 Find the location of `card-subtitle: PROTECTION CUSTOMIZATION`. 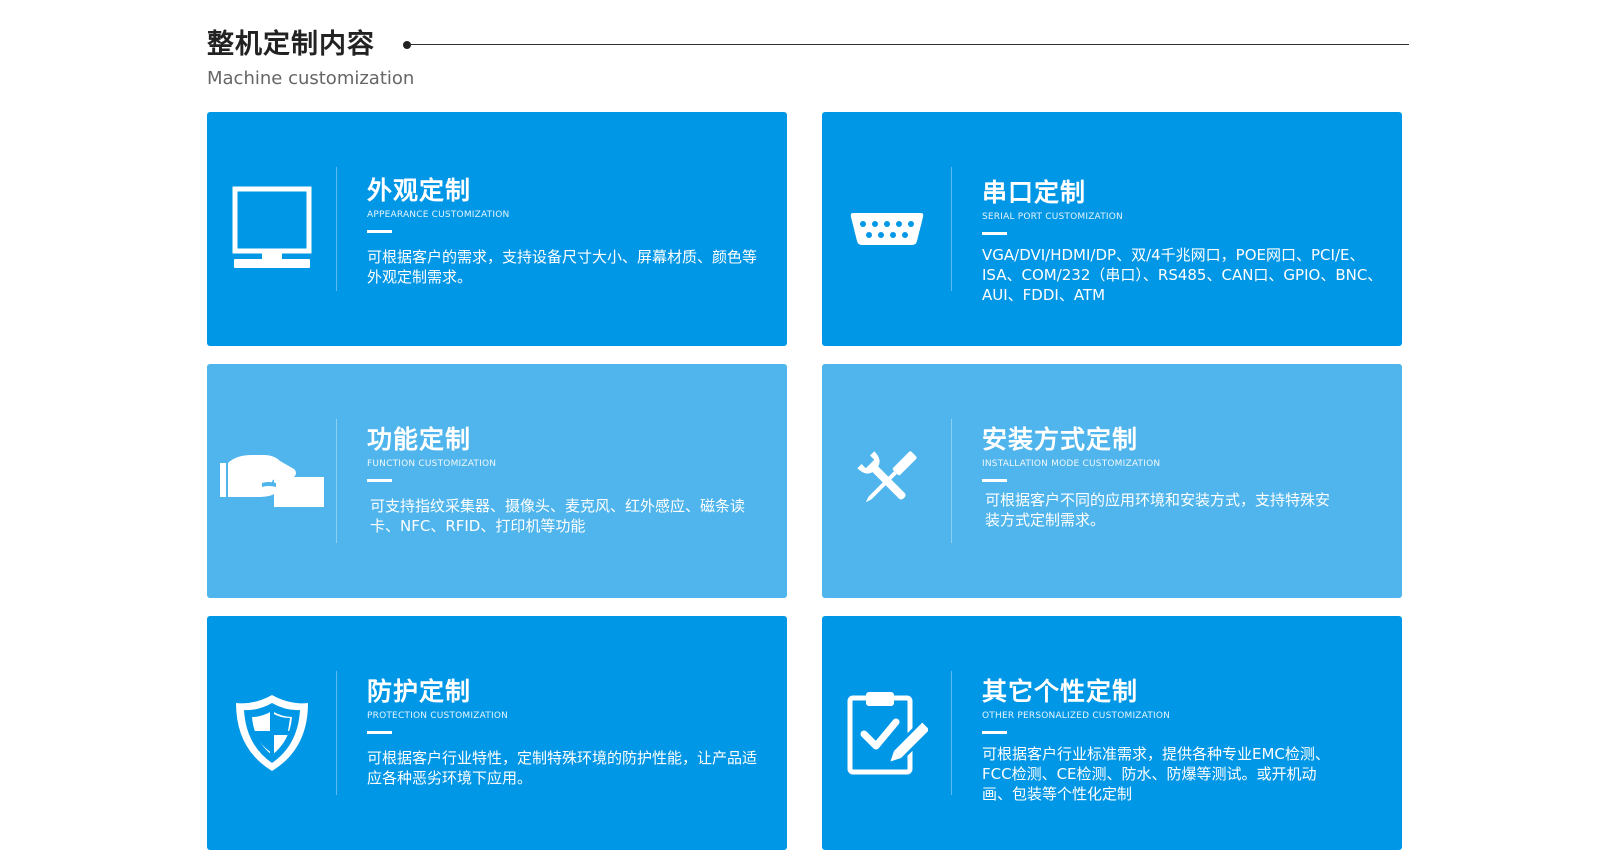

card-subtitle: PROTECTION CUSTOMIZATION is located at coordinates (438, 716).